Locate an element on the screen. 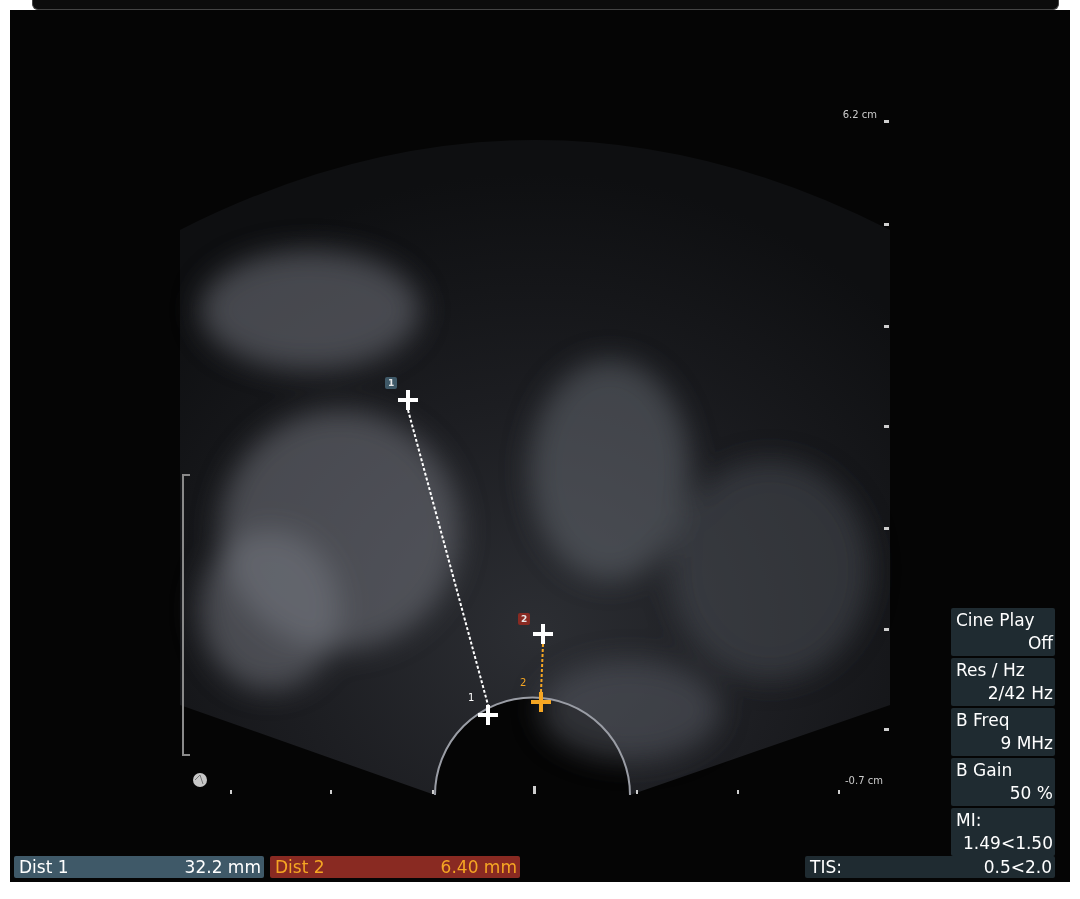  parameter-value: 1.49<1.50 is located at coordinates (1008, 843).